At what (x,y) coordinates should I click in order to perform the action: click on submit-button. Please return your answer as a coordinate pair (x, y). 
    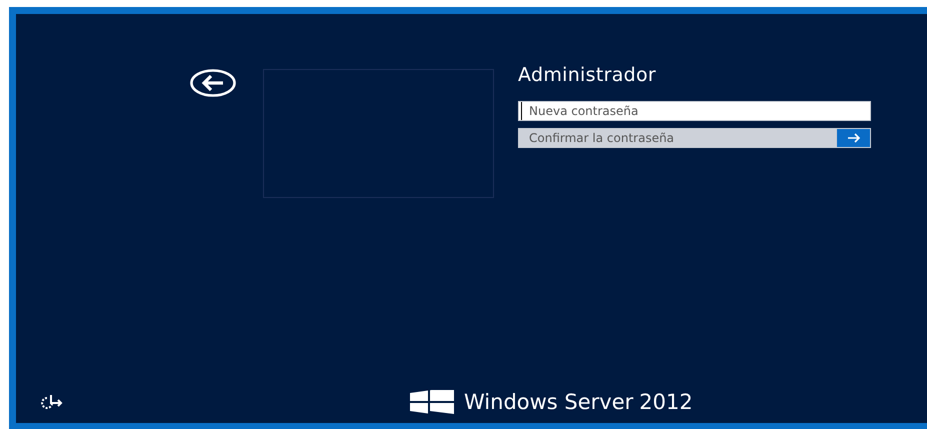
    Looking at the image, I should click on (854, 138).